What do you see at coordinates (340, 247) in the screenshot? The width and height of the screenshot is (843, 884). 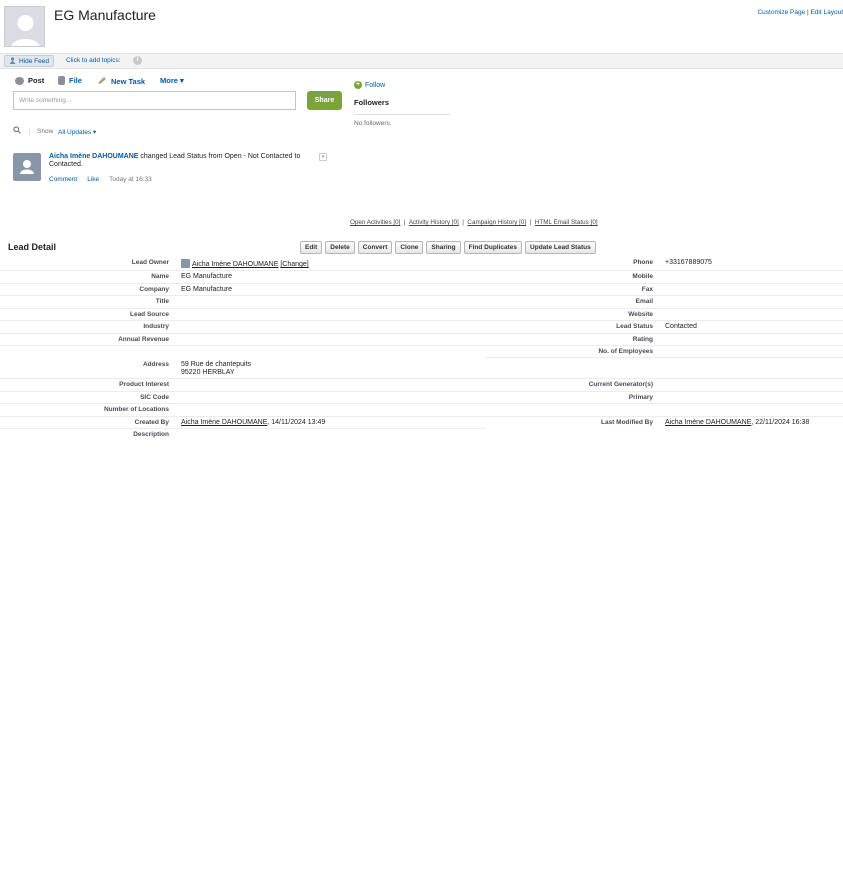 I see `delete-button: Delete` at bounding box center [340, 247].